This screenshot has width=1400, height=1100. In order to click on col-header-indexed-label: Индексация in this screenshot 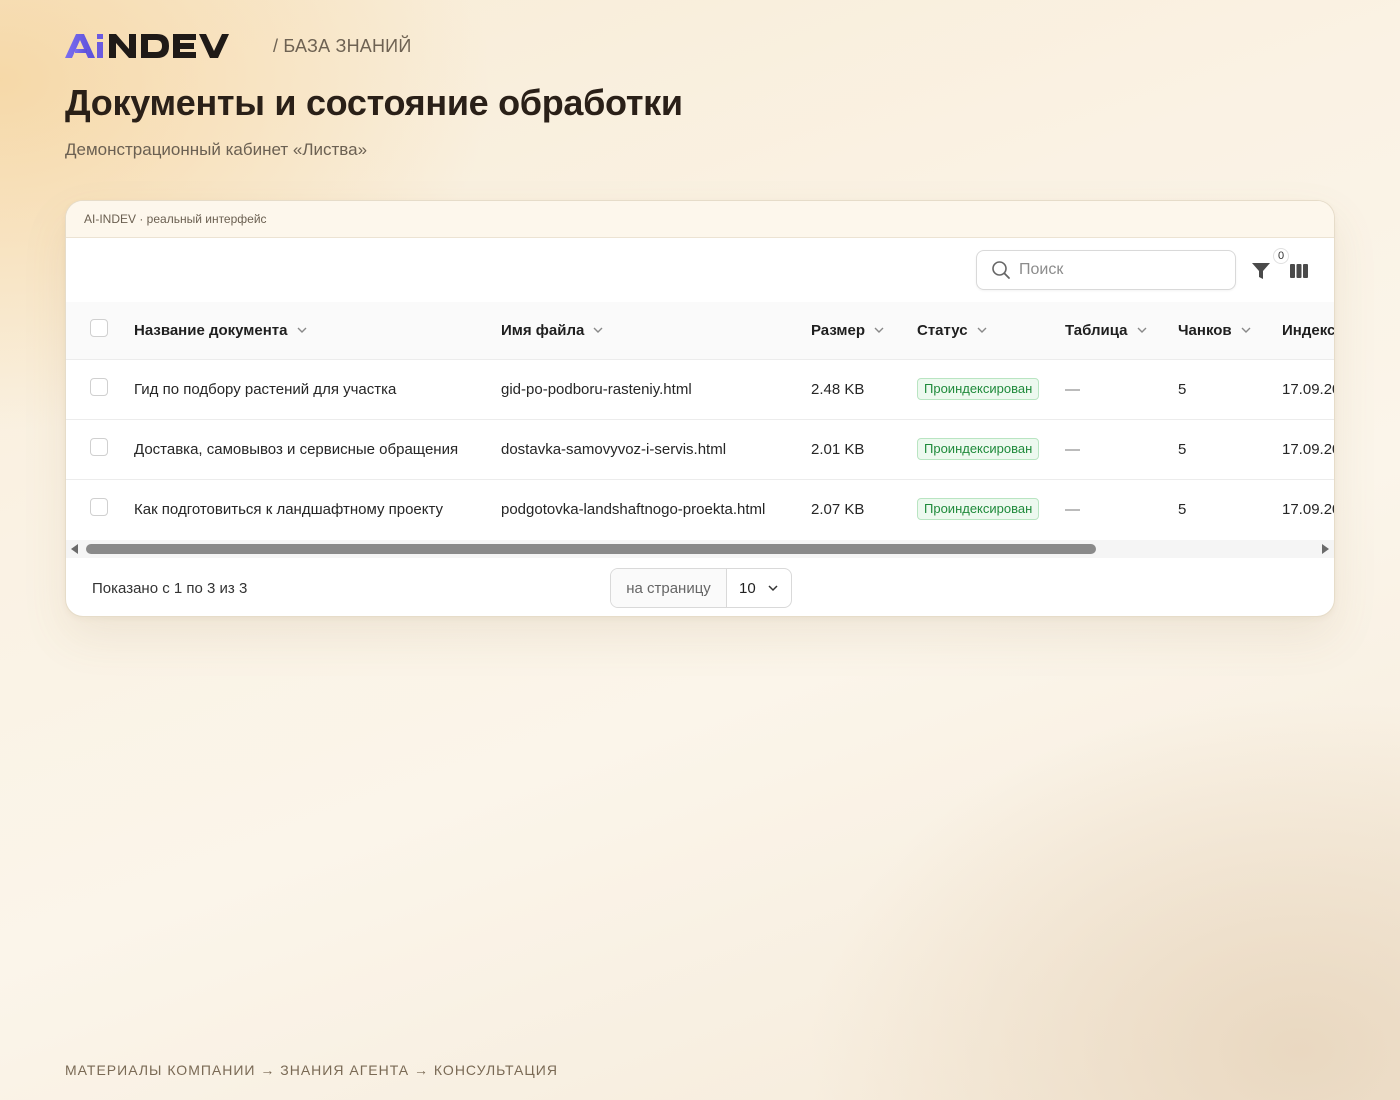, I will do `click(1308, 330)`.